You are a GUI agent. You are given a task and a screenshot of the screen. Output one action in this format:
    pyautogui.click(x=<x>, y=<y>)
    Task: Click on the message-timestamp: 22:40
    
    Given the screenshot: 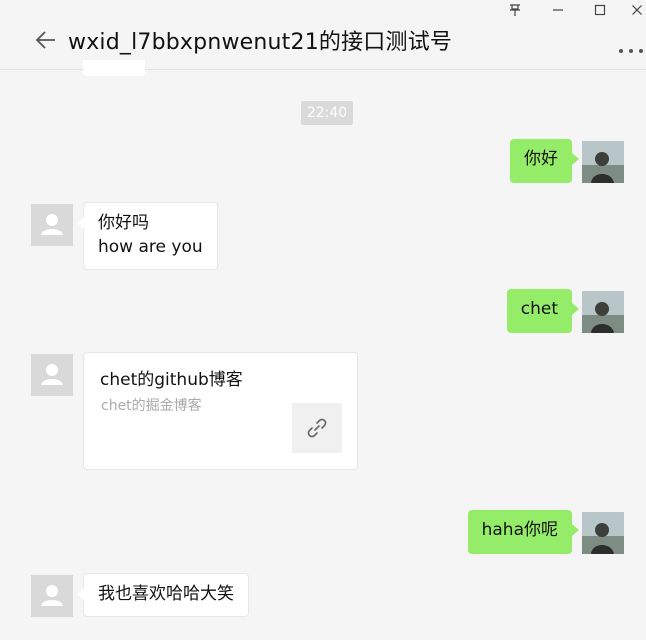 What is the action you would take?
    pyautogui.click(x=327, y=113)
    